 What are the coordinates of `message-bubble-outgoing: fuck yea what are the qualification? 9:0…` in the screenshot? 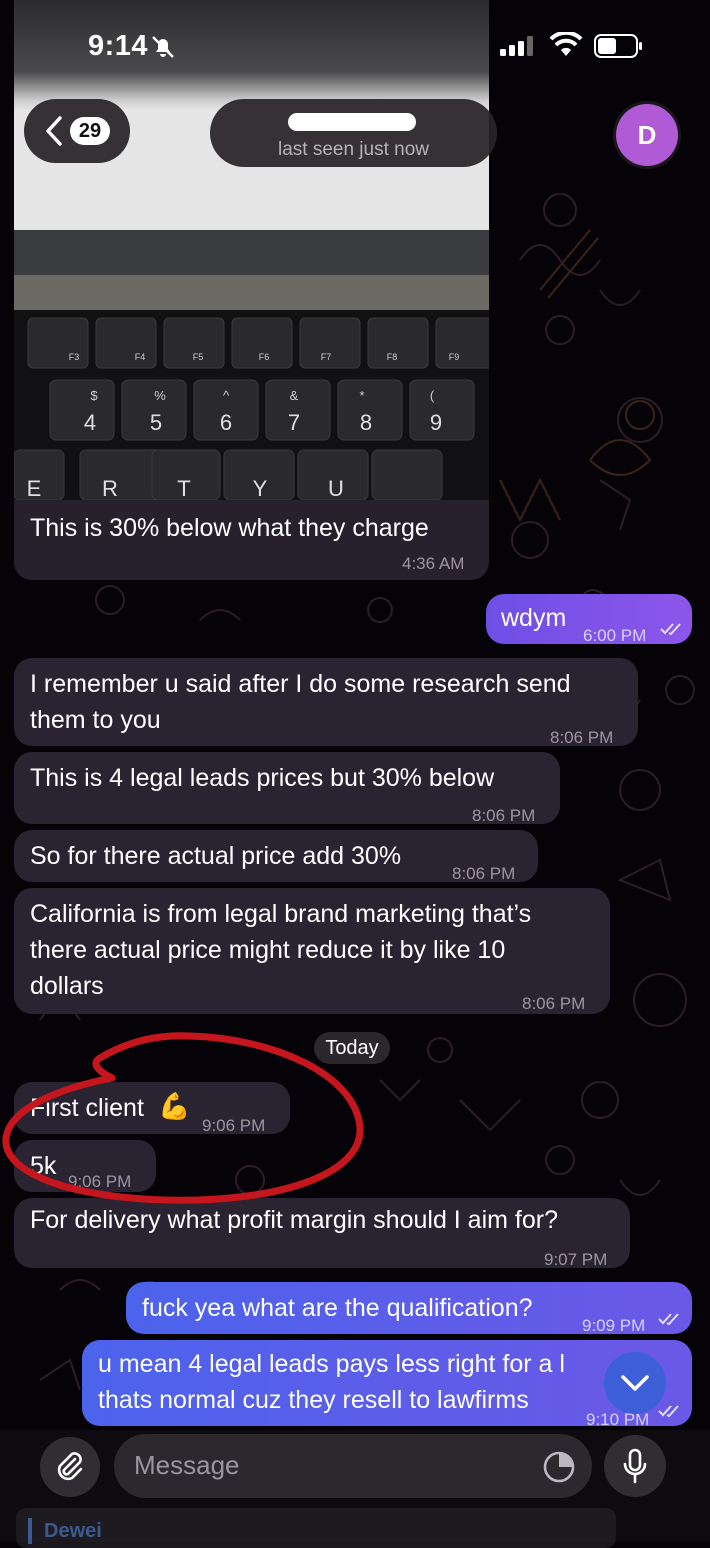 It's located at (409, 1308).